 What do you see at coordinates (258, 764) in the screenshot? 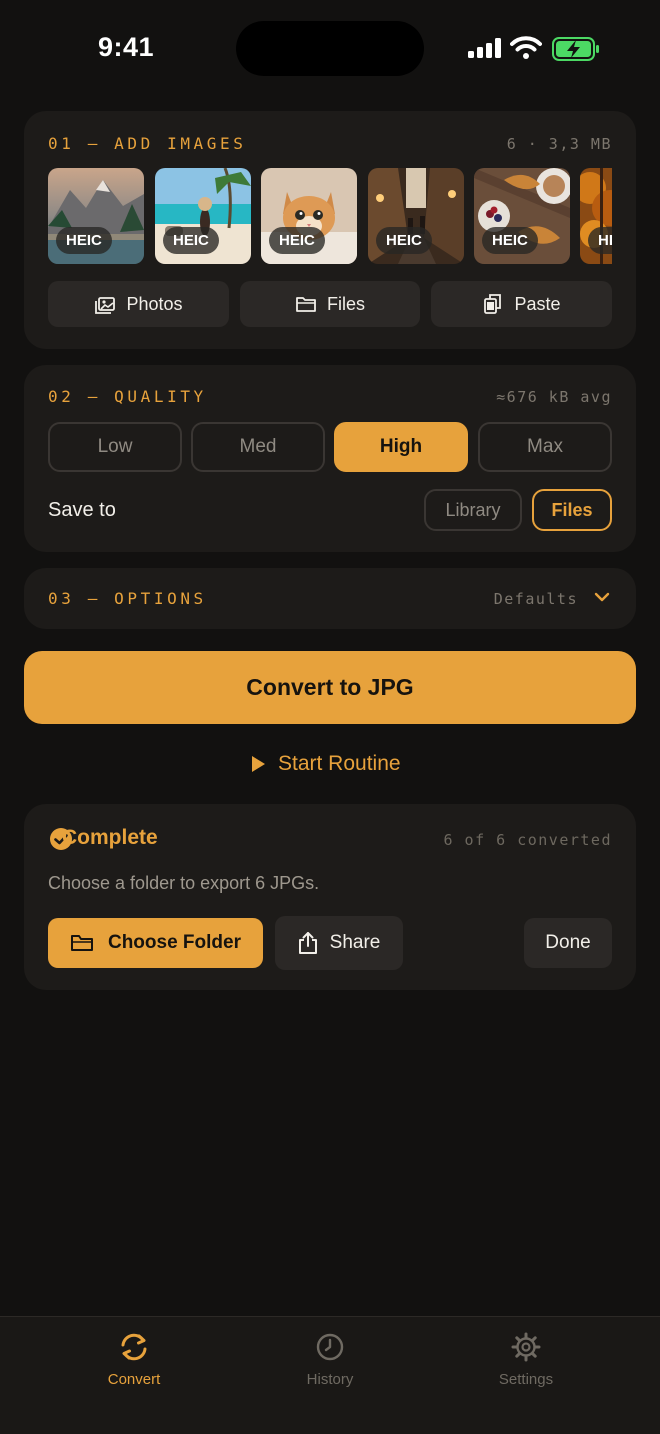
I see `play-icon` at bounding box center [258, 764].